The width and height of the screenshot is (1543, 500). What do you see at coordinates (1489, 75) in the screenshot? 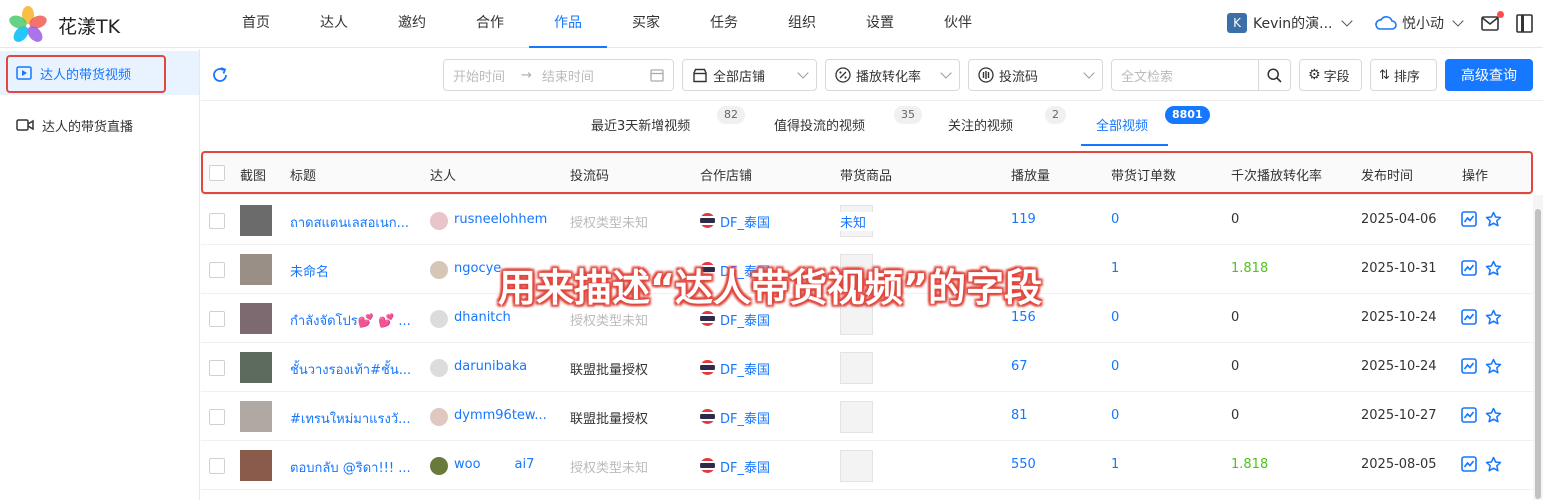
I see `advanced-query-button: 高级查询` at bounding box center [1489, 75].